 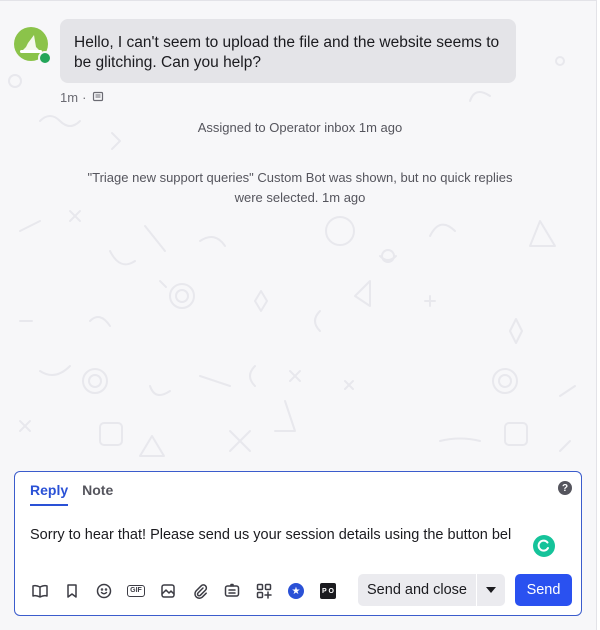 I want to click on apps-icon, so click(x=264, y=591).